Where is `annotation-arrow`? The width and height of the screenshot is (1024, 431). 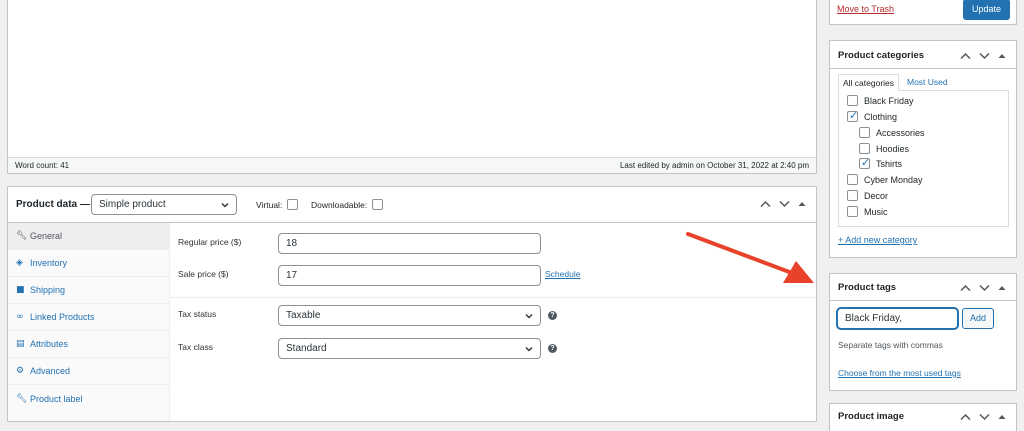 annotation-arrow is located at coordinates (750, 257).